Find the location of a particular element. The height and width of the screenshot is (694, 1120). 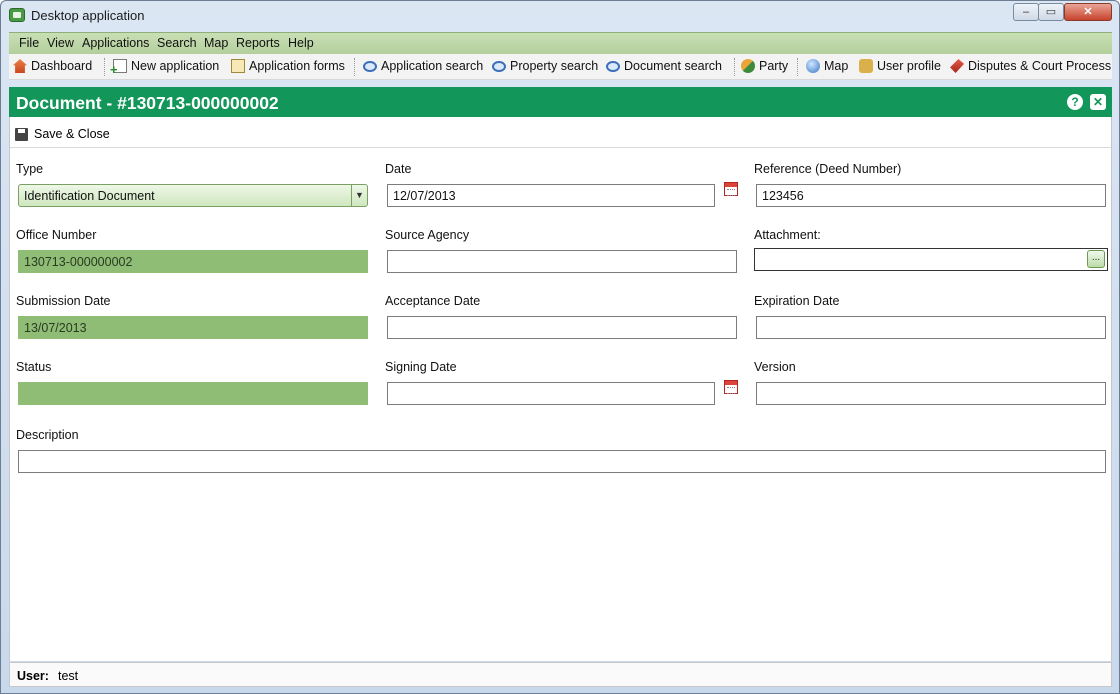

signing-date-field is located at coordinates (551, 393).